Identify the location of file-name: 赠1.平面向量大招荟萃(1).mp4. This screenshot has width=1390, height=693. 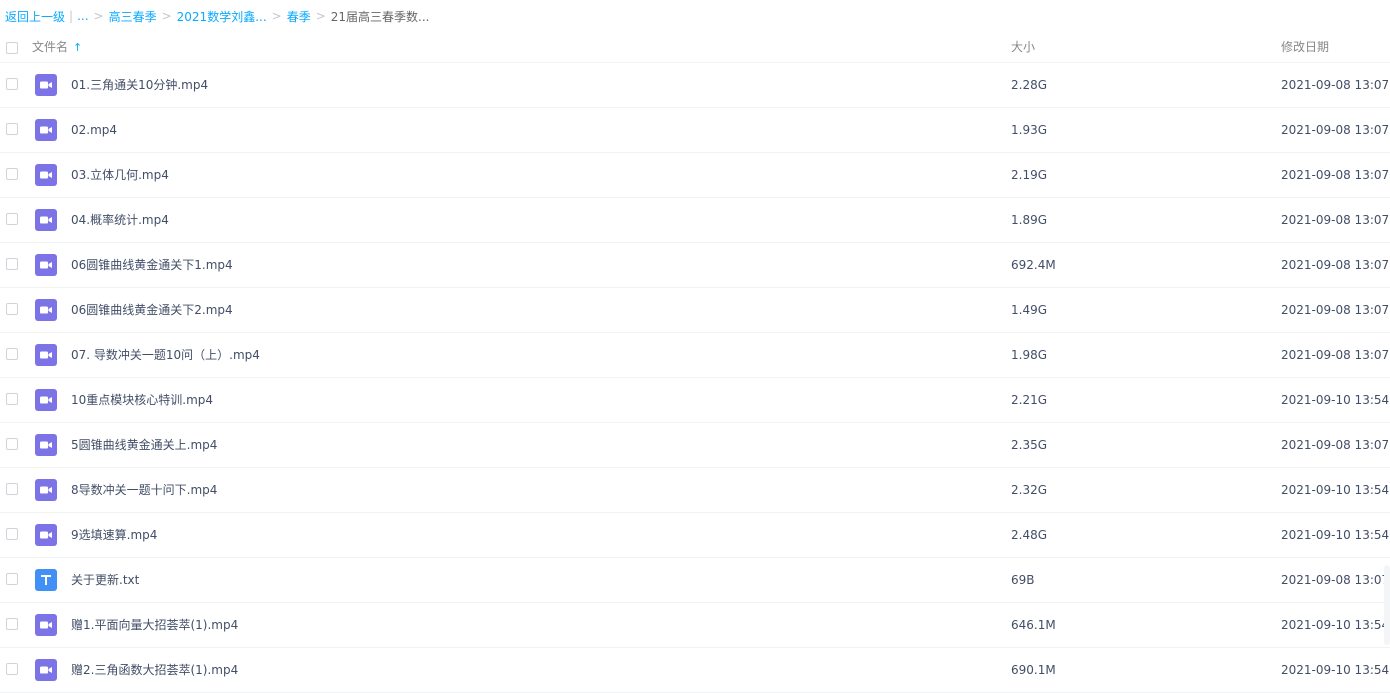
(154, 625).